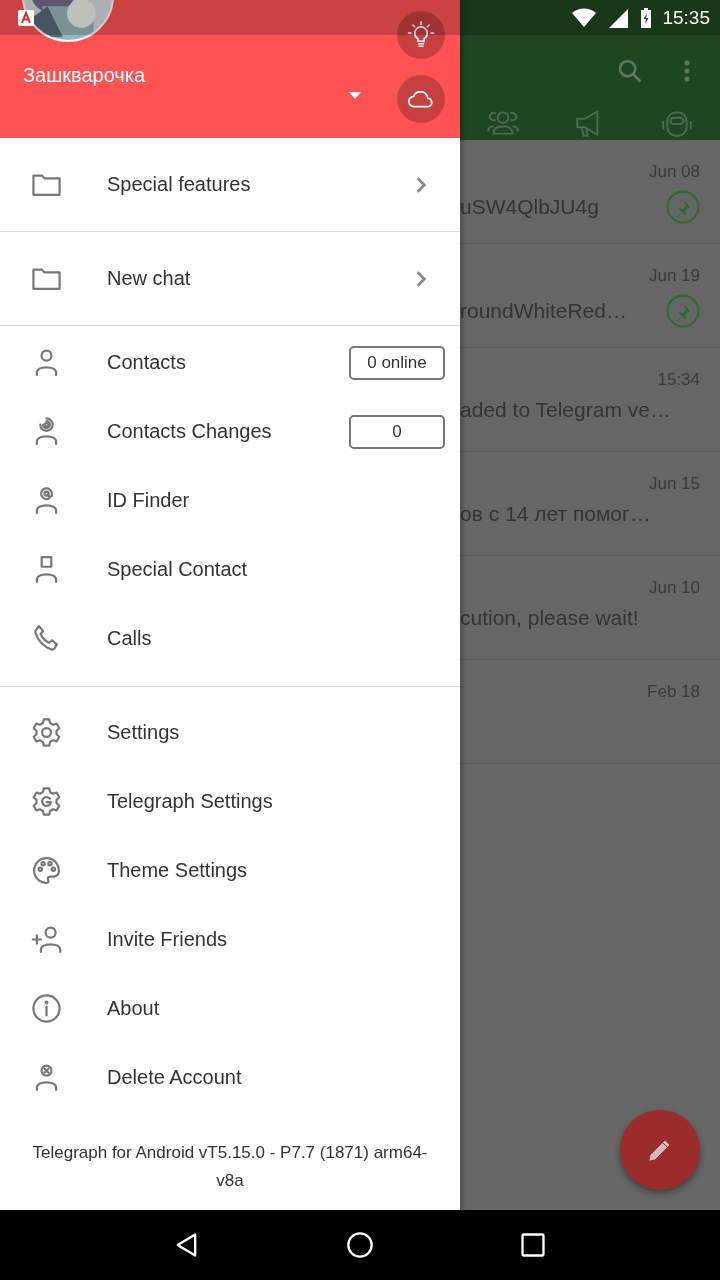 The image size is (720, 1280). I want to click on menu-item: Invite Friends, so click(230, 939).